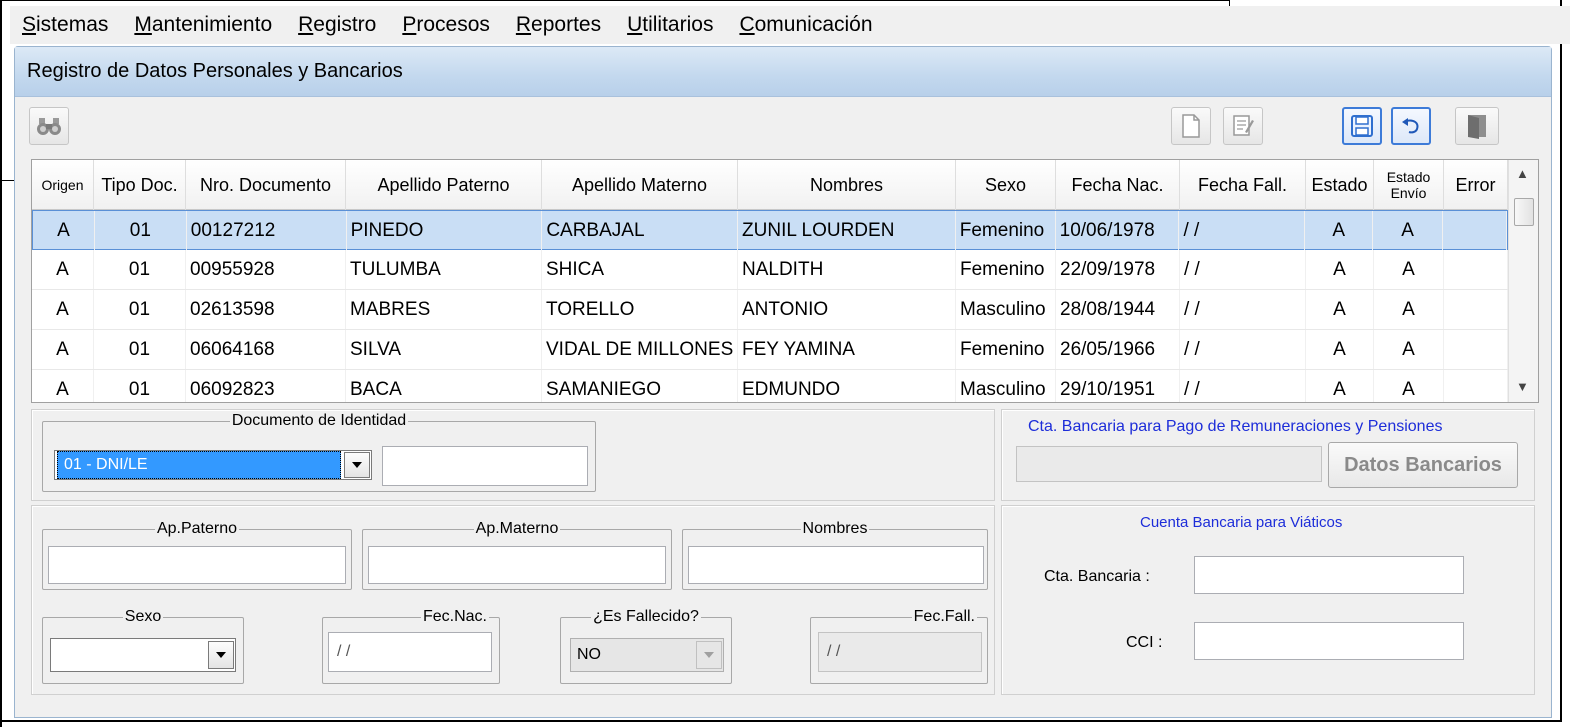  Describe the element at coordinates (266, 185) in the screenshot. I see `column-header: Nro. Documento` at that location.